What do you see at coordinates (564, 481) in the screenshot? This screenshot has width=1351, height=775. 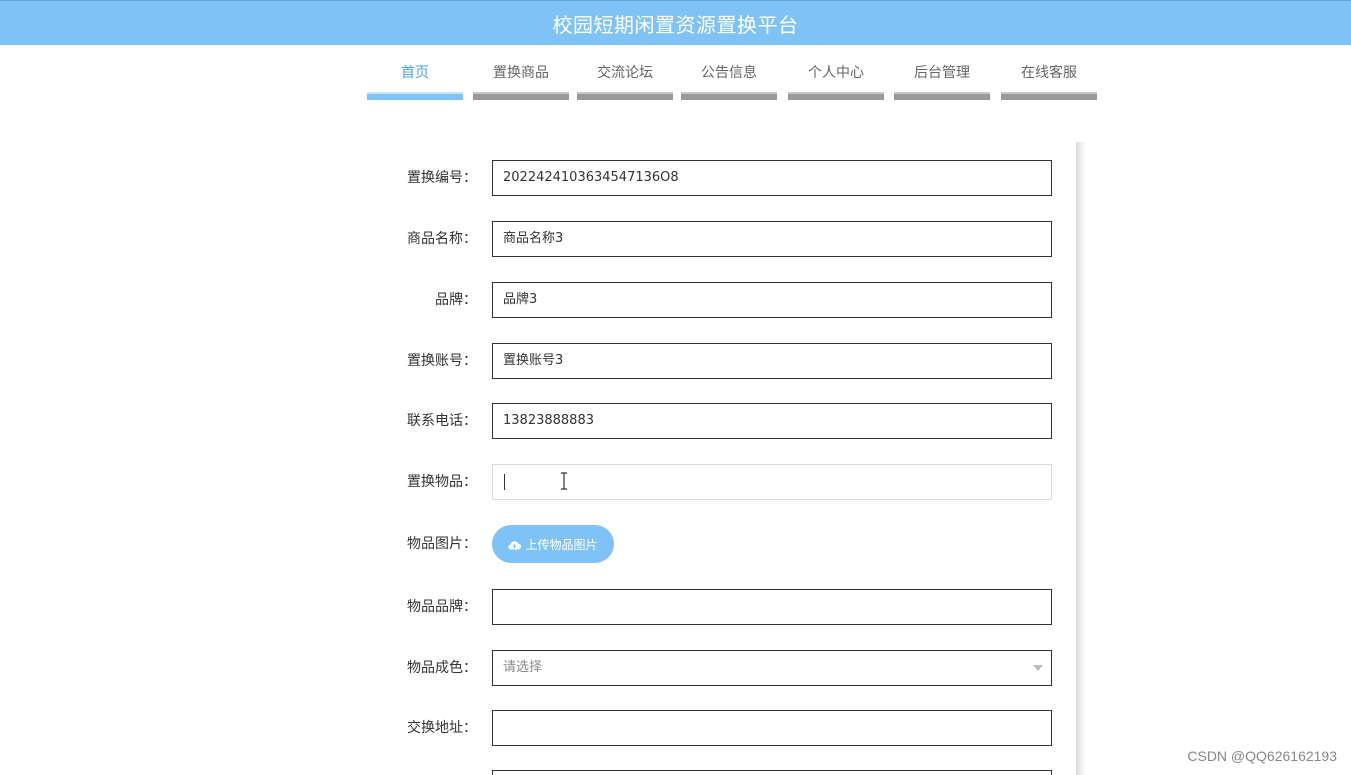 I see `ibeam-cursor-icon` at bounding box center [564, 481].